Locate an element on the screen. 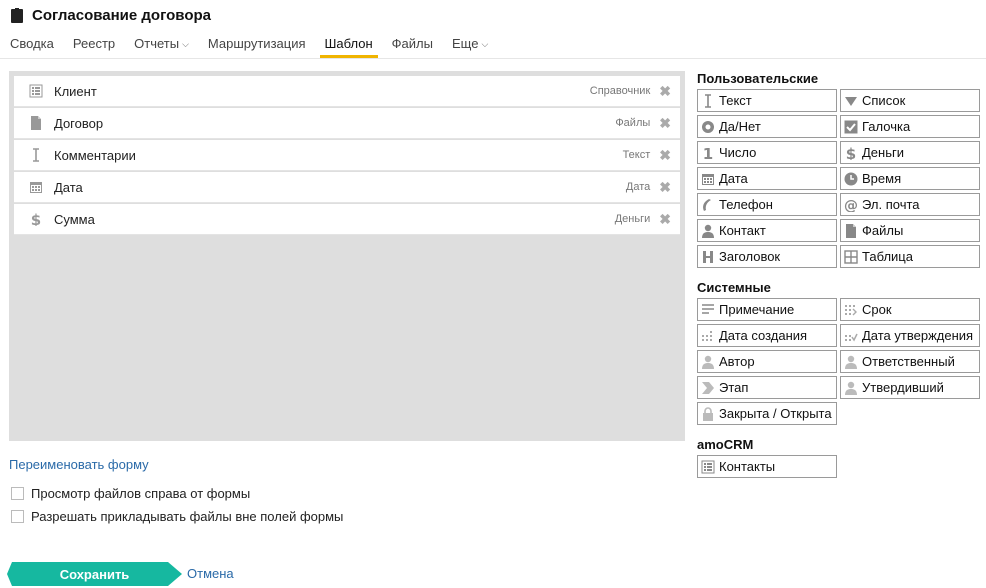 Image resolution: width=986 pixels, height=588 pixels. field-name: Сумма is located at coordinates (74, 219).